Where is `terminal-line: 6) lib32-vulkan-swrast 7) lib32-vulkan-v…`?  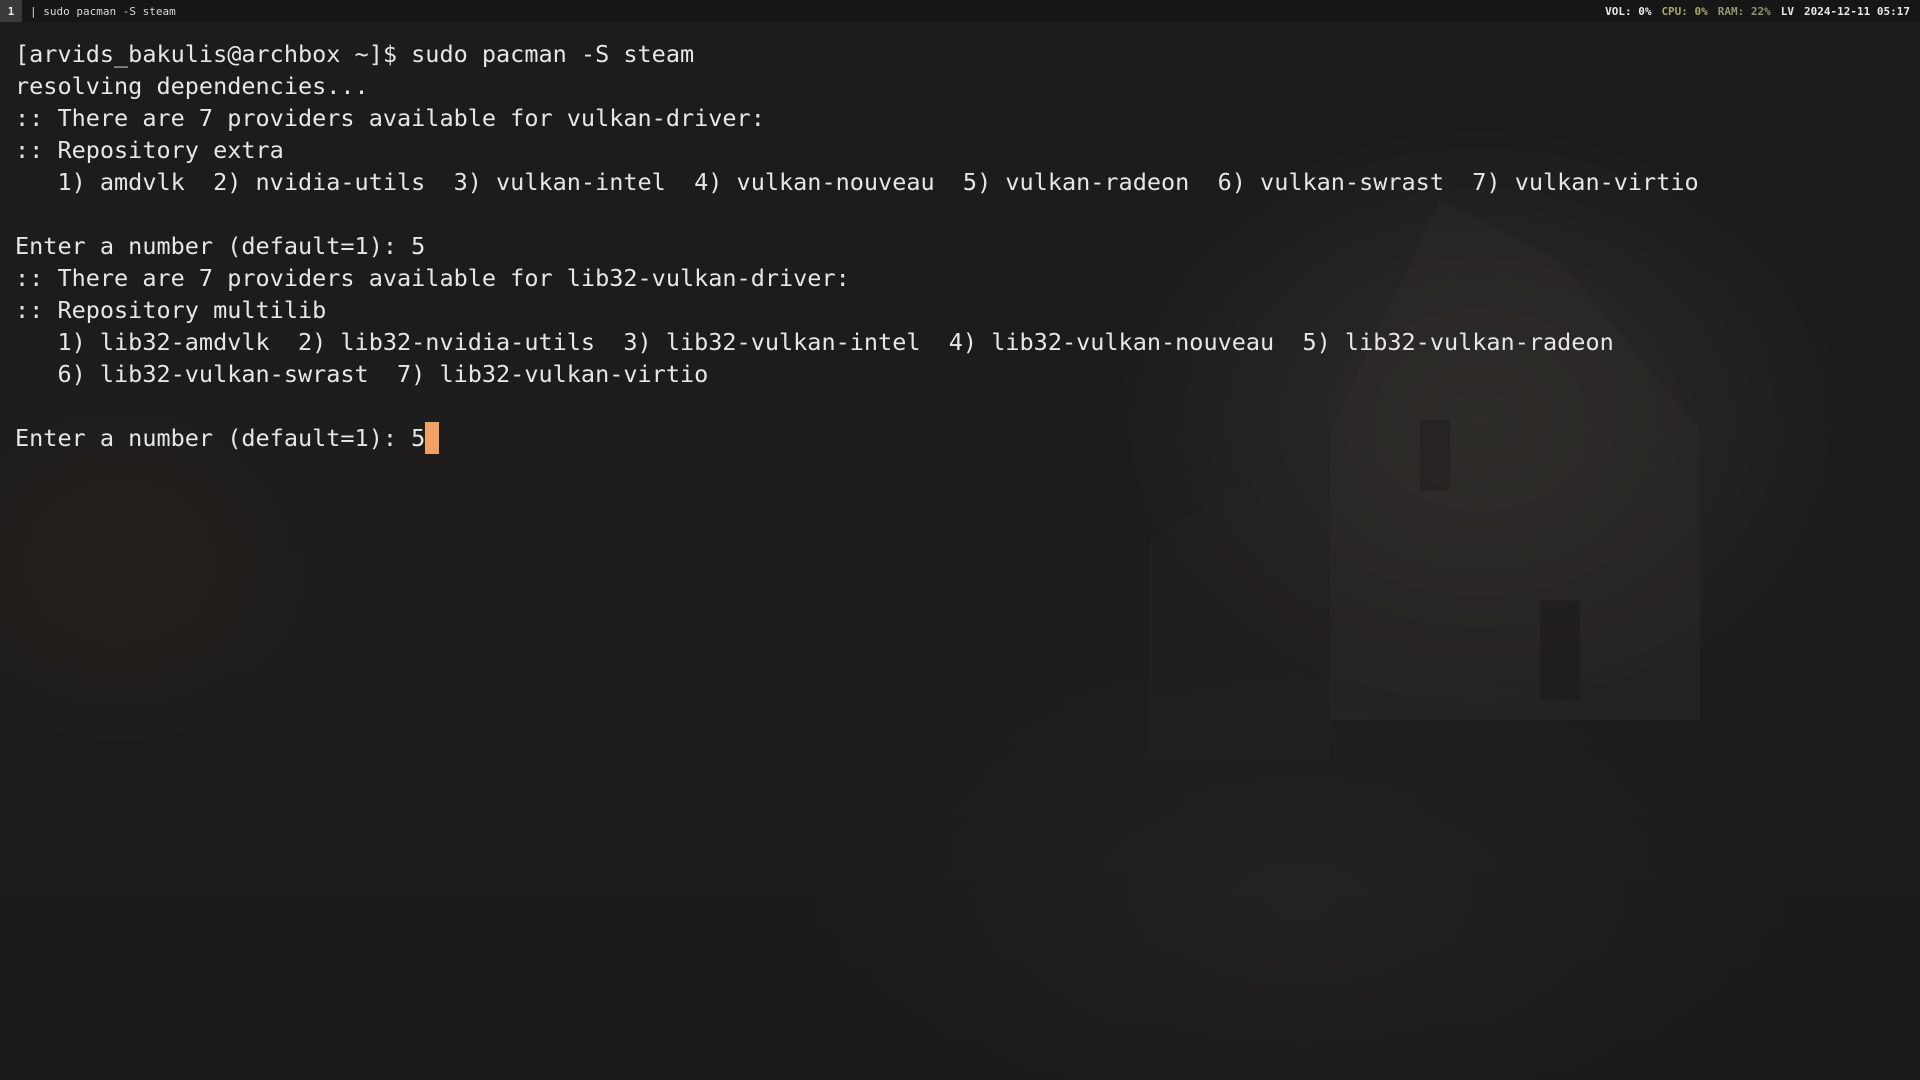 terminal-line: 6) lib32-vulkan-swrast 7) lib32-vulkan-v… is located at coordinates (362, 374).